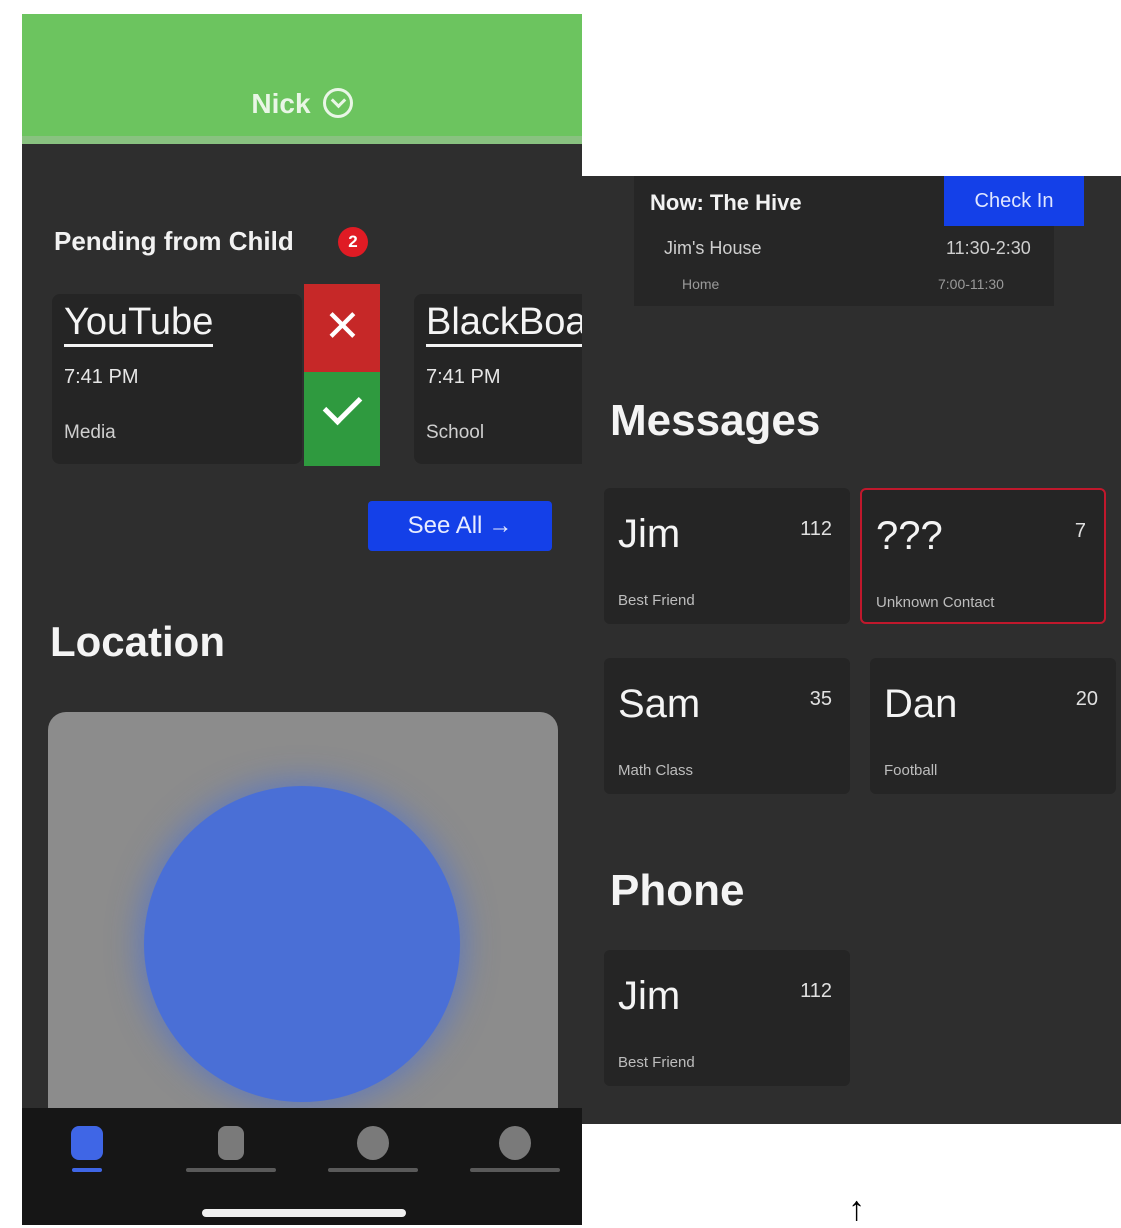 The width and height of the screenshot is (1121, 1228). Describe the element at coordinates (281, 103) in the screenshot. I see `child-name: Nick` at that location.